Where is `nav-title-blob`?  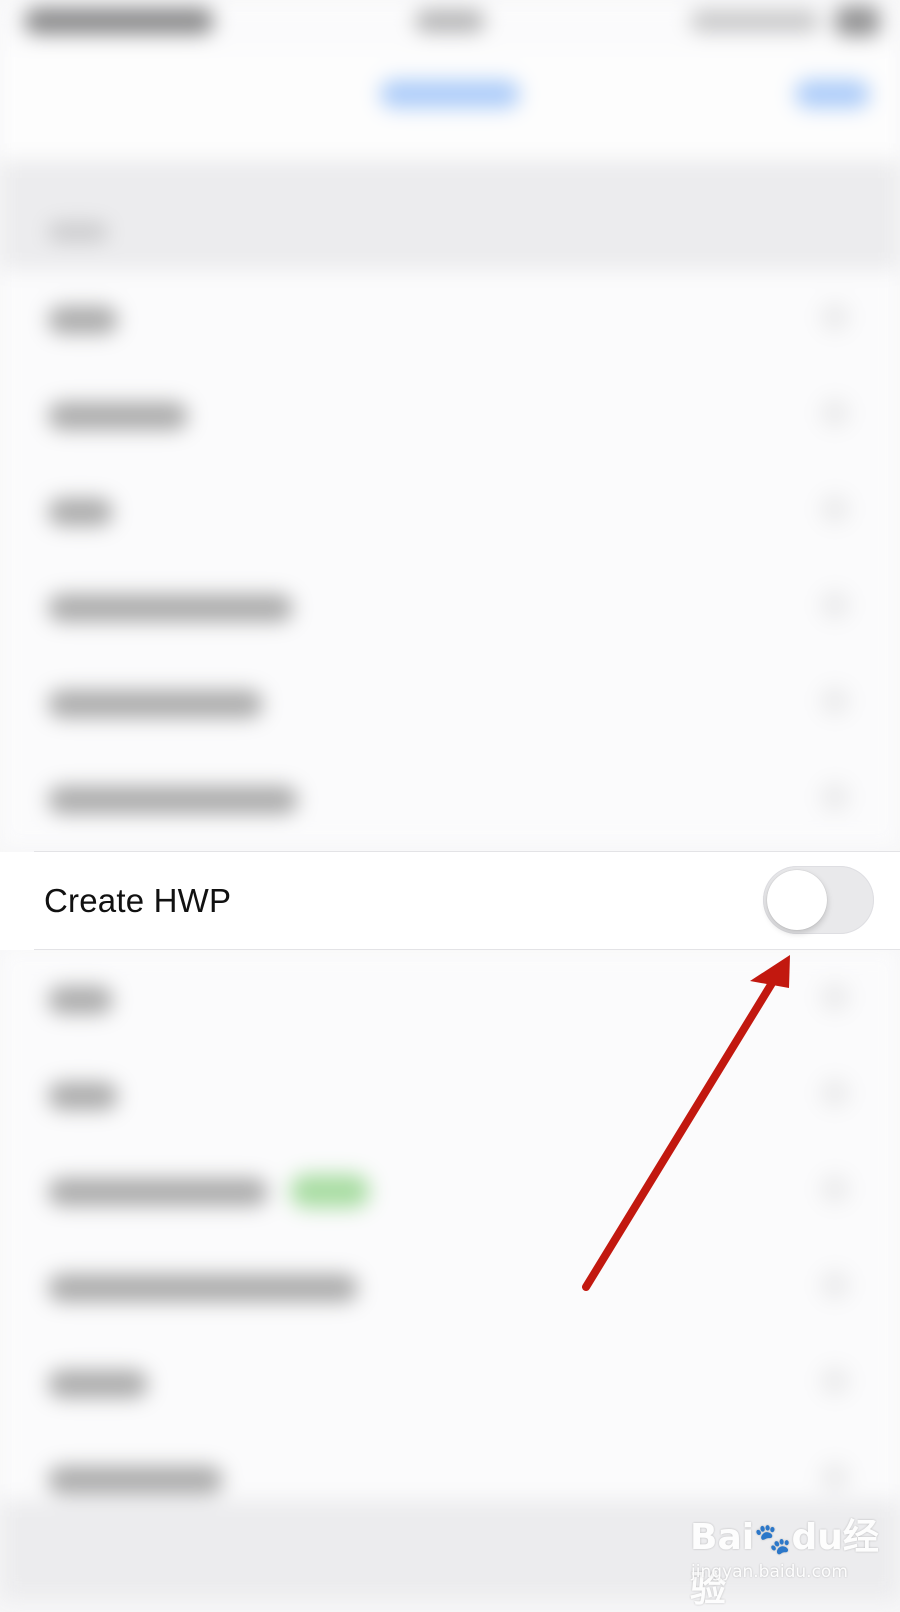
nav-title-blob is located at coordinates (450, 94).